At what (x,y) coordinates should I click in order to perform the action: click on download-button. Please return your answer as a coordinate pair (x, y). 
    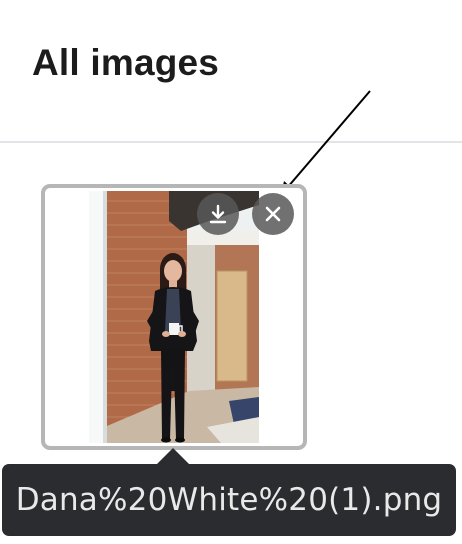
    Looking at the image, I should click on (218, 214).